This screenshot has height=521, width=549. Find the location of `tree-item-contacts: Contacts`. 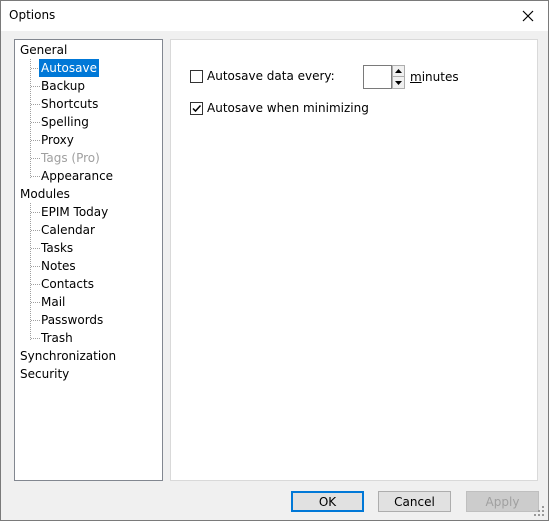

tree-item-contacts: Contacts is located at coordinates (67, 284).